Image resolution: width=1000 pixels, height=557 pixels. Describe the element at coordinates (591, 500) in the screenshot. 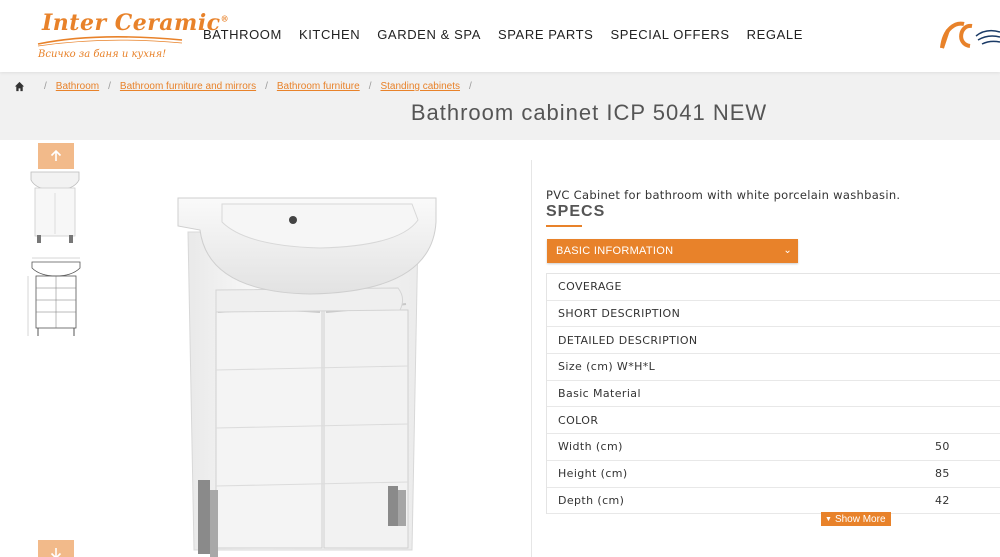

I see `spec-label: Depth (cm)` at that location.